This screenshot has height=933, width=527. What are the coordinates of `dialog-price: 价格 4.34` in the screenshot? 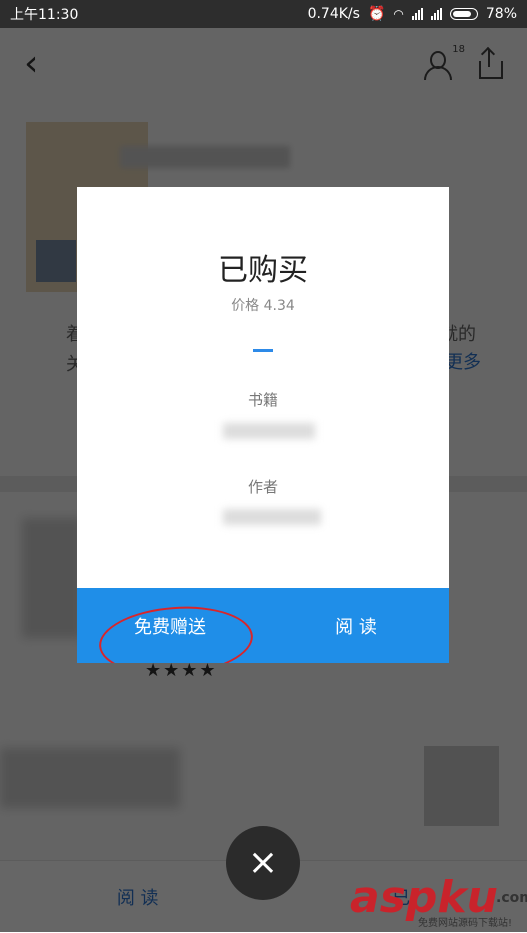 It's located at (263, 306).